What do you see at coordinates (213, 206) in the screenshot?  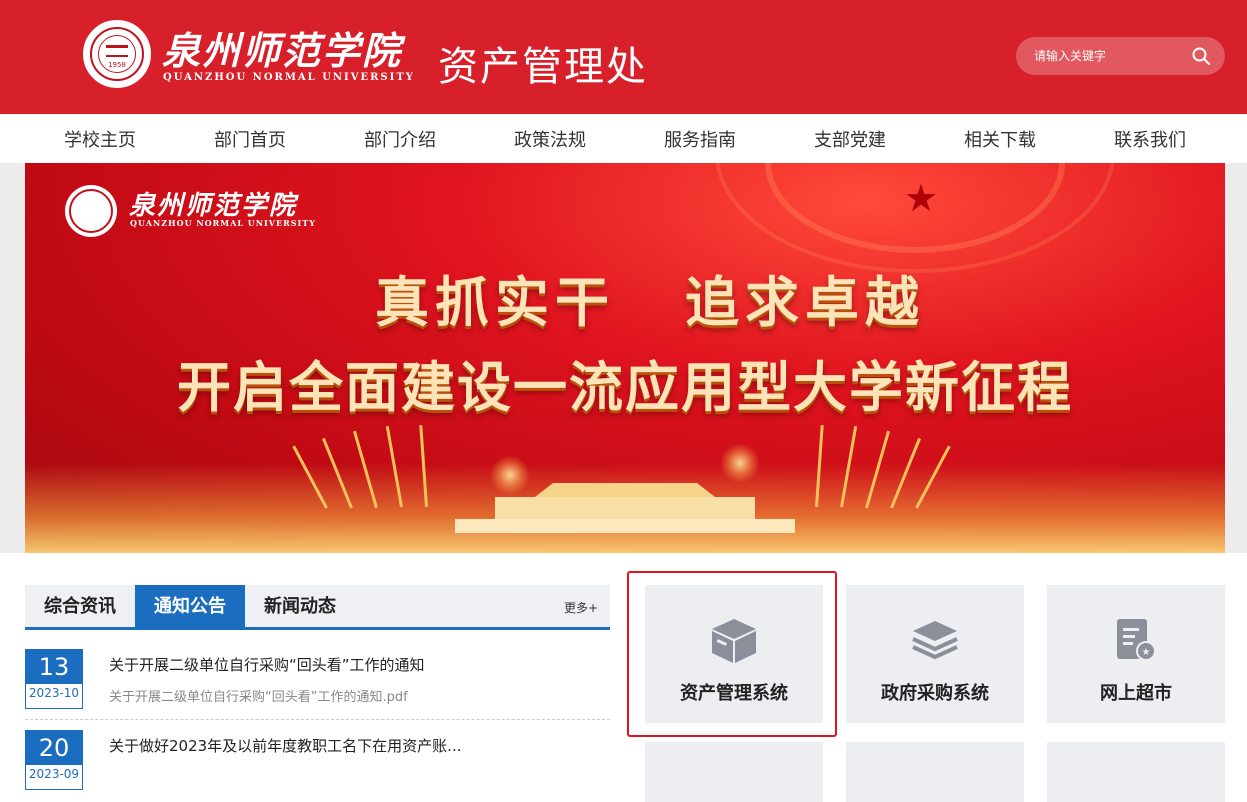 I see `banner-logo-cn: 泉州师范学院` at bounding box center [213, 206].